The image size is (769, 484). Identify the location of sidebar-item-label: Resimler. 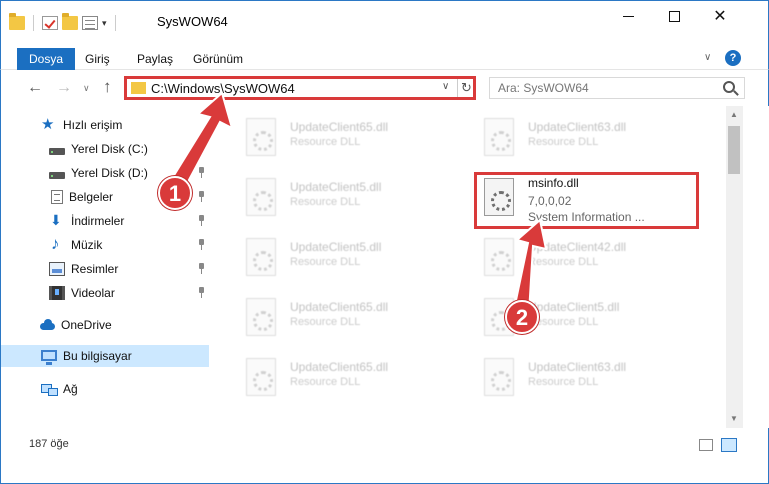
(95, 269).